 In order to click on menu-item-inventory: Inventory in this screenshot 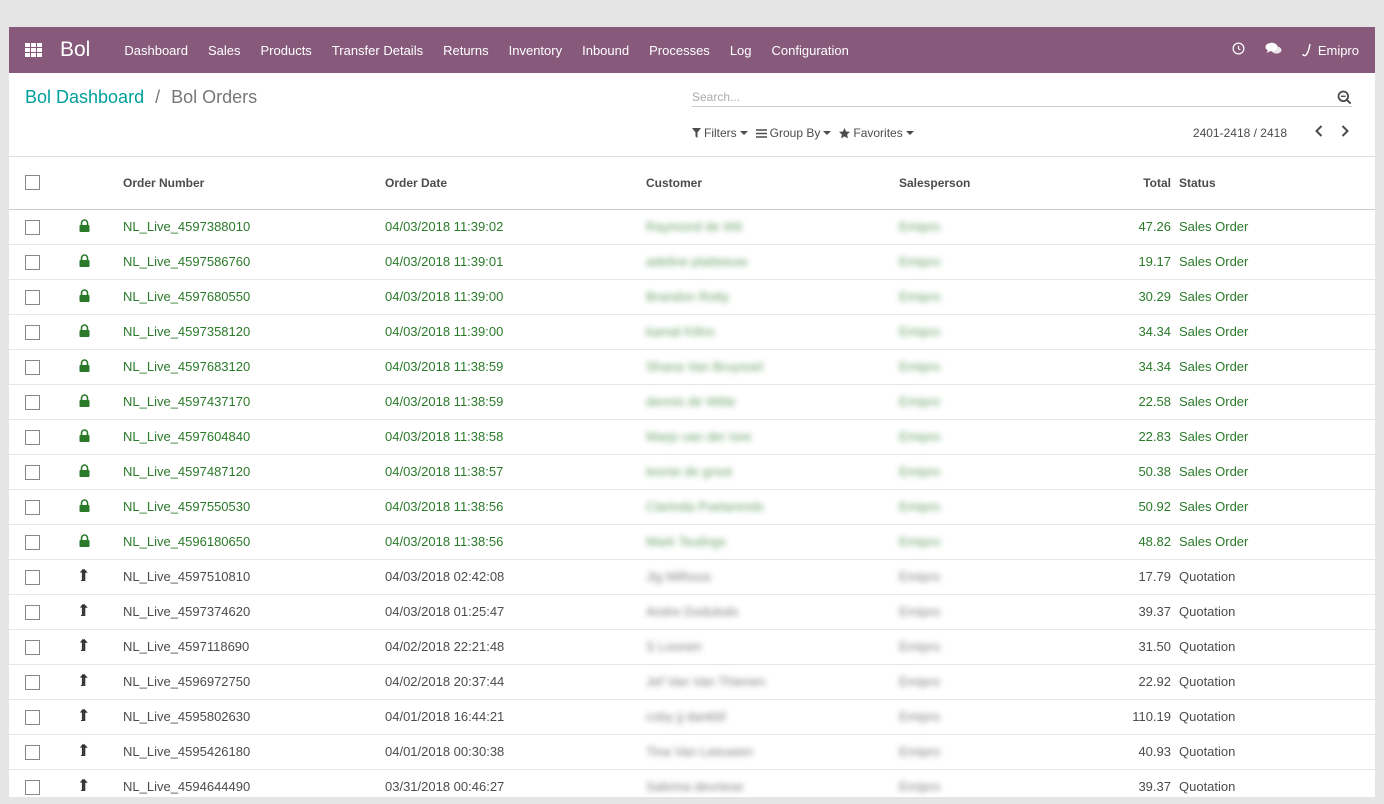, I will do `click(535, 50)`.